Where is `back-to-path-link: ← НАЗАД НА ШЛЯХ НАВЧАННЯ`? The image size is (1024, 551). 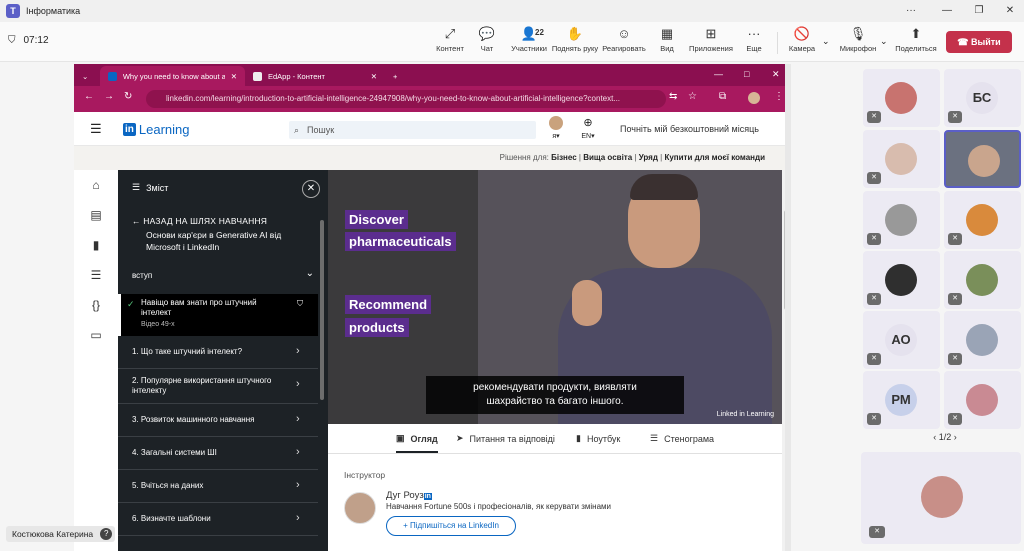
back-to-path-link: ← НАЗАД НА ШЛЯХ НАВЧАННЯ is located at coordinates (199, 221).